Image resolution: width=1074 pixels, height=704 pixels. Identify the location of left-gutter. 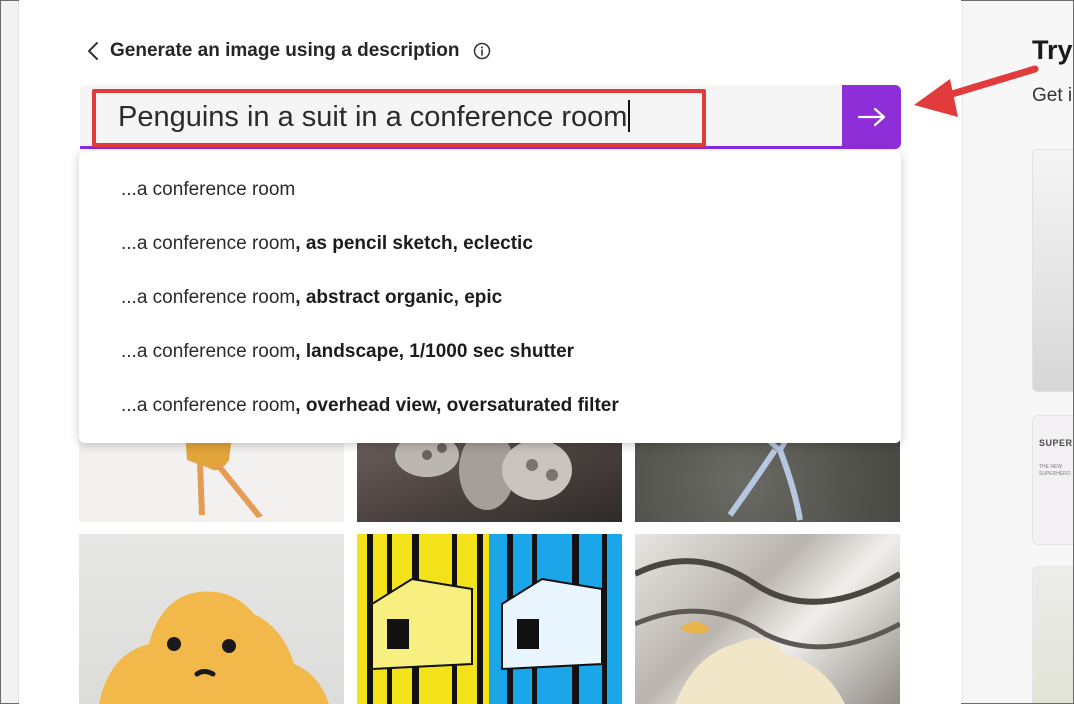
(10, 352).